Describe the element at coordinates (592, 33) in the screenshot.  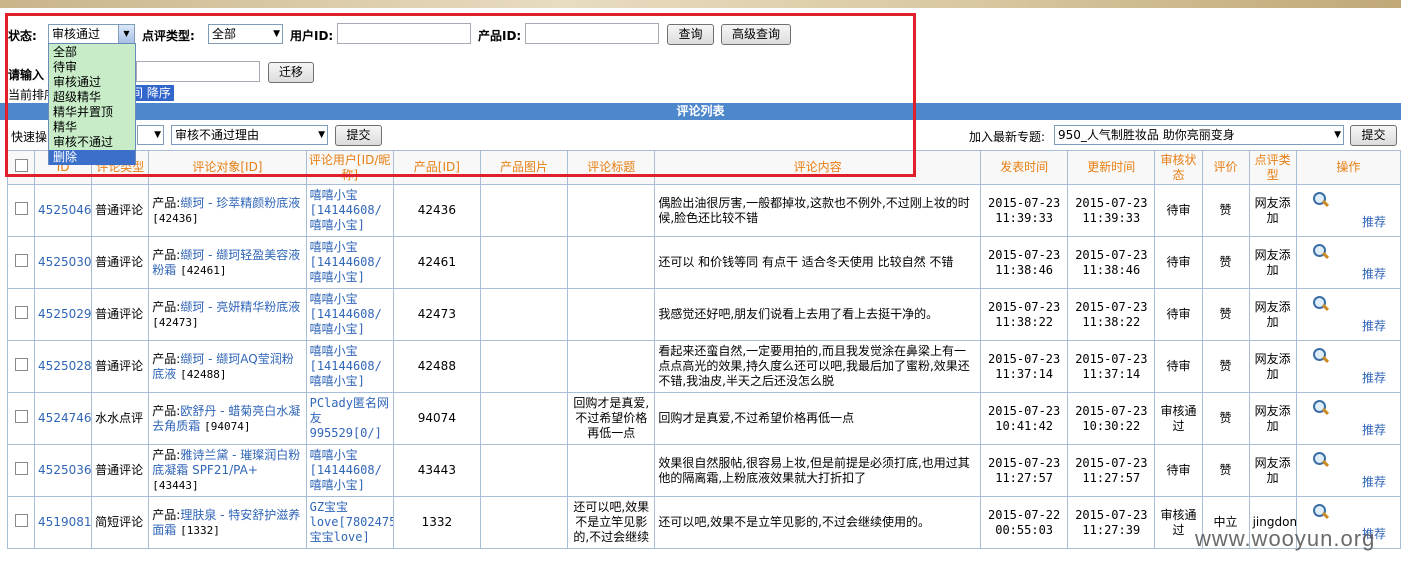
I see `product-id-input` at that location.